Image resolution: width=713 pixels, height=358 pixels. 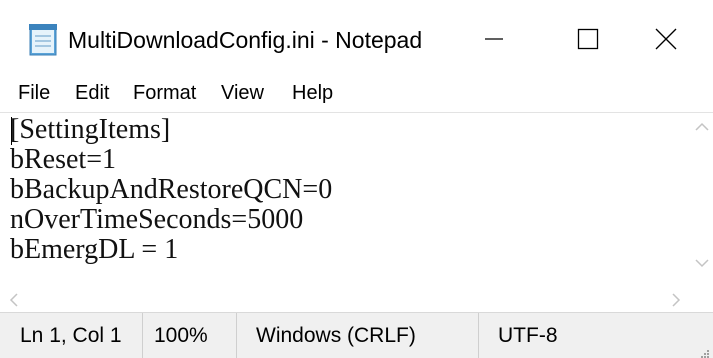 I want to click on editor-line: bBackupAndRestoreQCN=0, so click(x=171, y=189).